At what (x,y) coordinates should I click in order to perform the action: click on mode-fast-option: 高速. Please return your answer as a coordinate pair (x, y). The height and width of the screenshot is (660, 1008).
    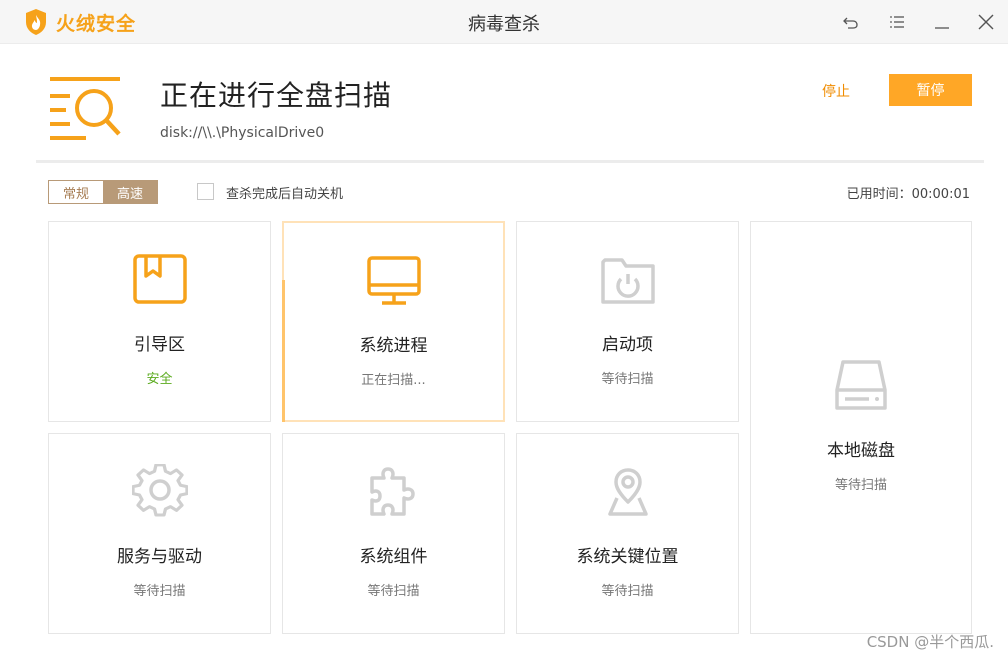
    Looking at the image, I should click on (130, 192).